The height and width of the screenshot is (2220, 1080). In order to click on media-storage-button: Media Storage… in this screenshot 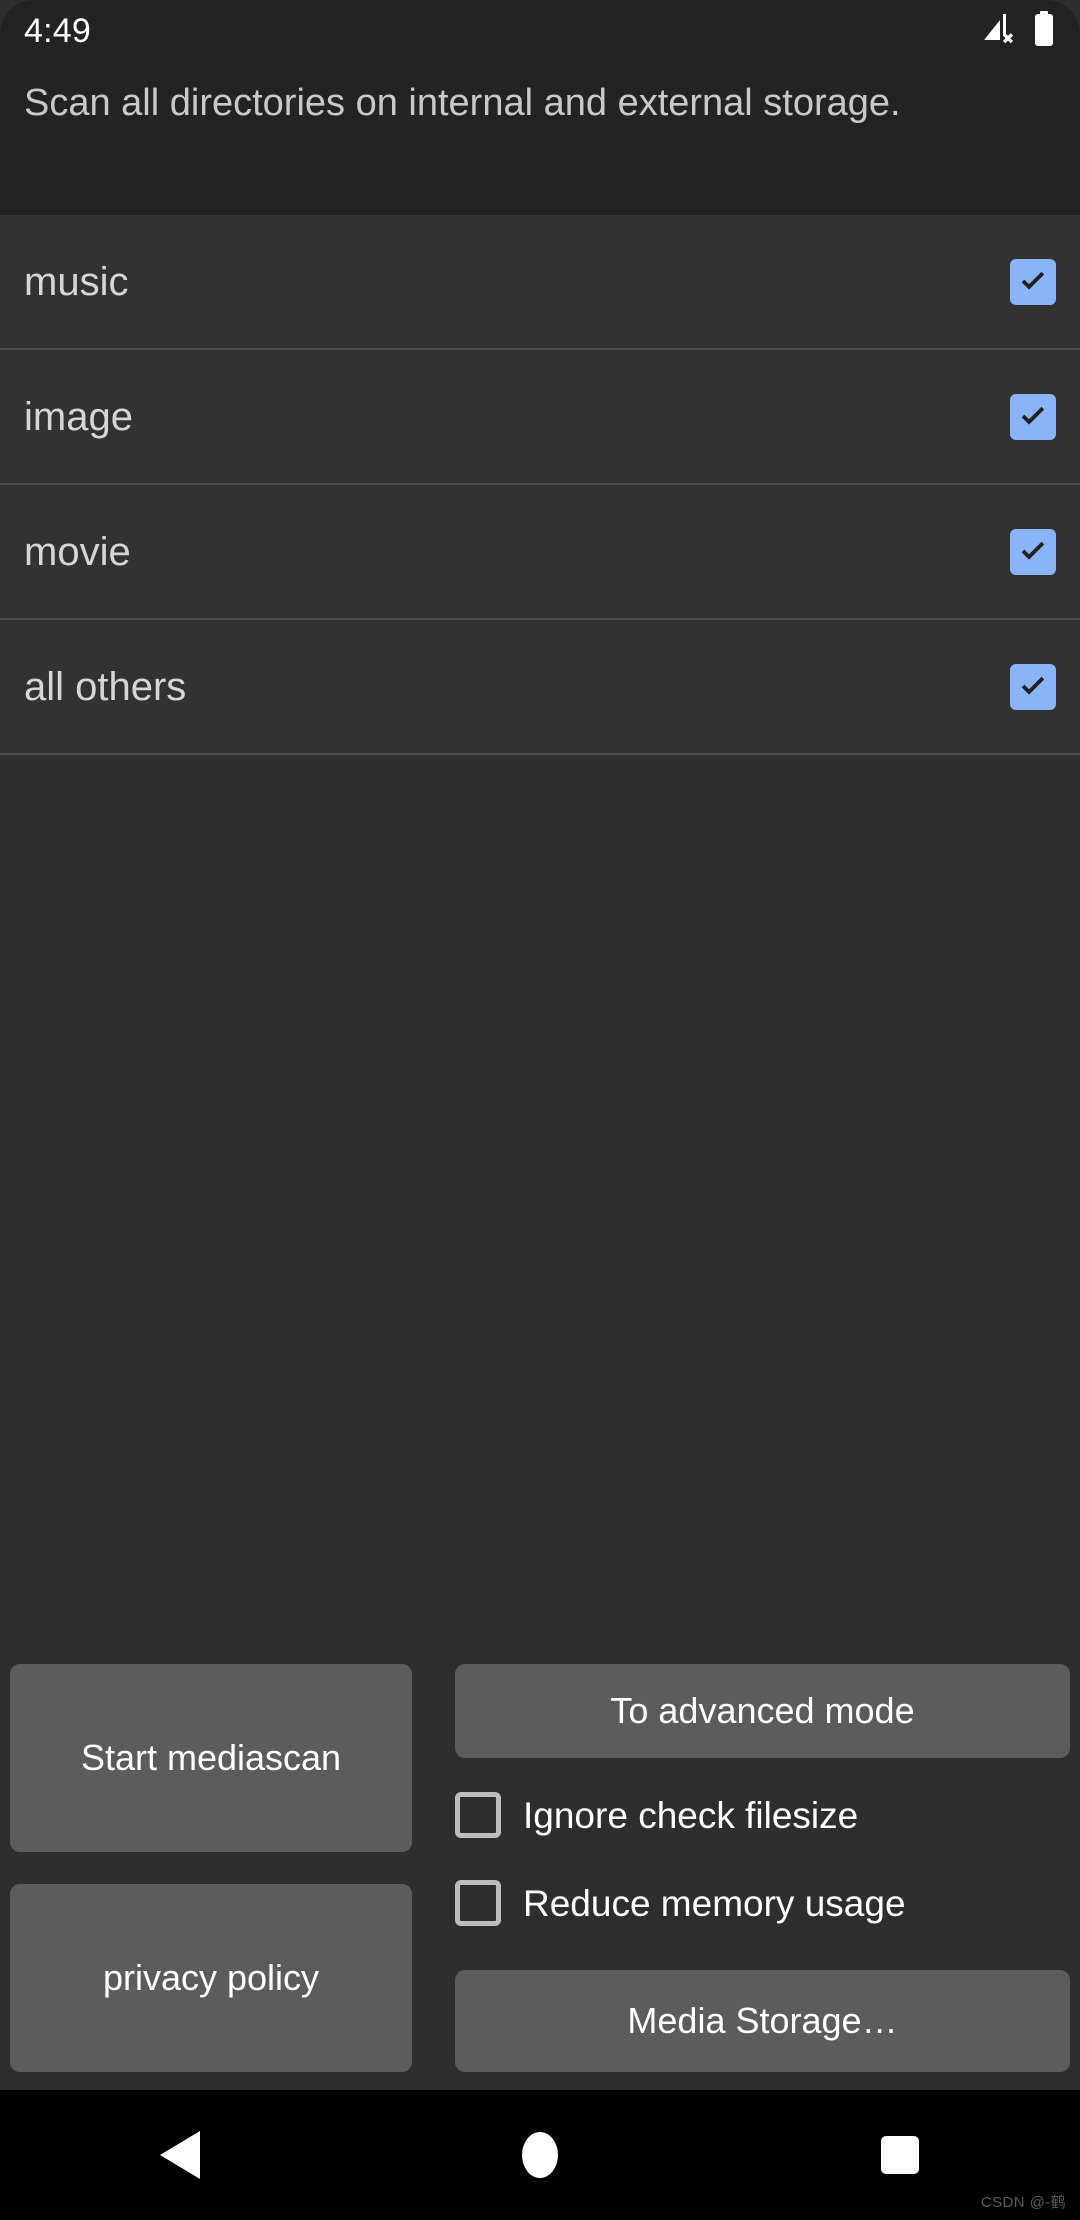, I will do `click(762, 2021)`.